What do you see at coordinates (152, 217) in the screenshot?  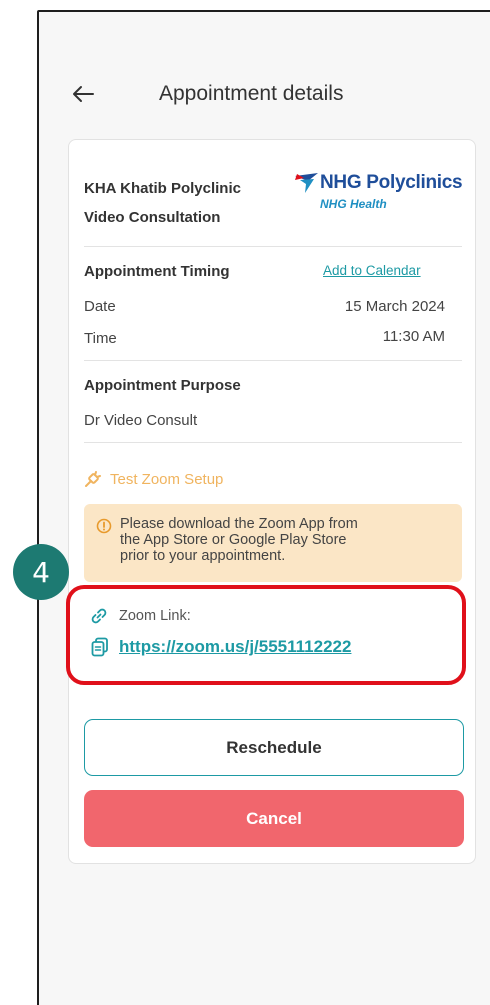 I see `consultation-type: Video Consultation` at bounding box center [152, 217].